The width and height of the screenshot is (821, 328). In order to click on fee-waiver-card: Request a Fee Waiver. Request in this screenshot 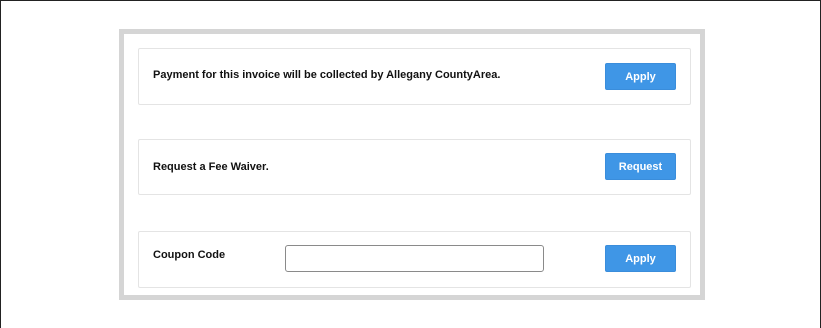, I will do `click(414, 167)`.